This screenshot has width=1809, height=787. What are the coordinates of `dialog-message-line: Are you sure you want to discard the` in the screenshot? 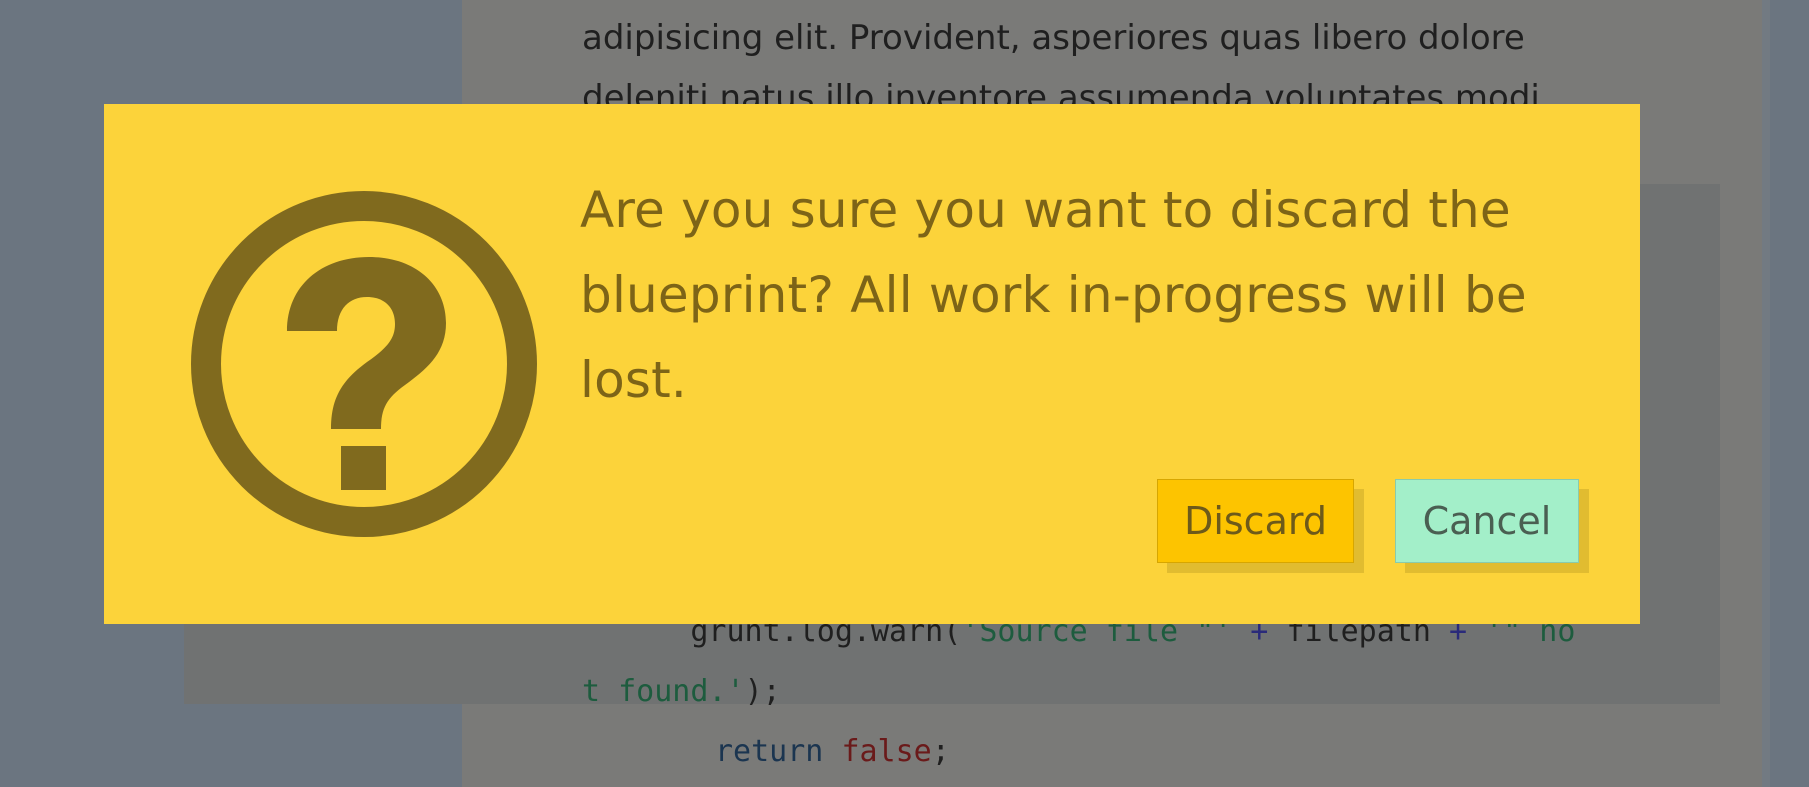 It's located at (1045, 210).